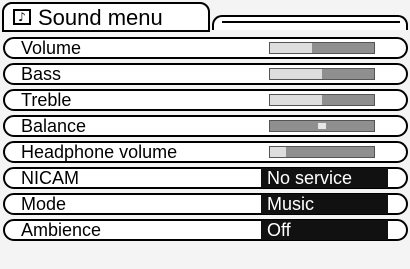 The width and height of the screenshot is (410, 269). What do you see at coordinates (205, 230) in the screenshot?
I see `menu-item-ambience: Ambience Off` at bounding box center [205, 230].